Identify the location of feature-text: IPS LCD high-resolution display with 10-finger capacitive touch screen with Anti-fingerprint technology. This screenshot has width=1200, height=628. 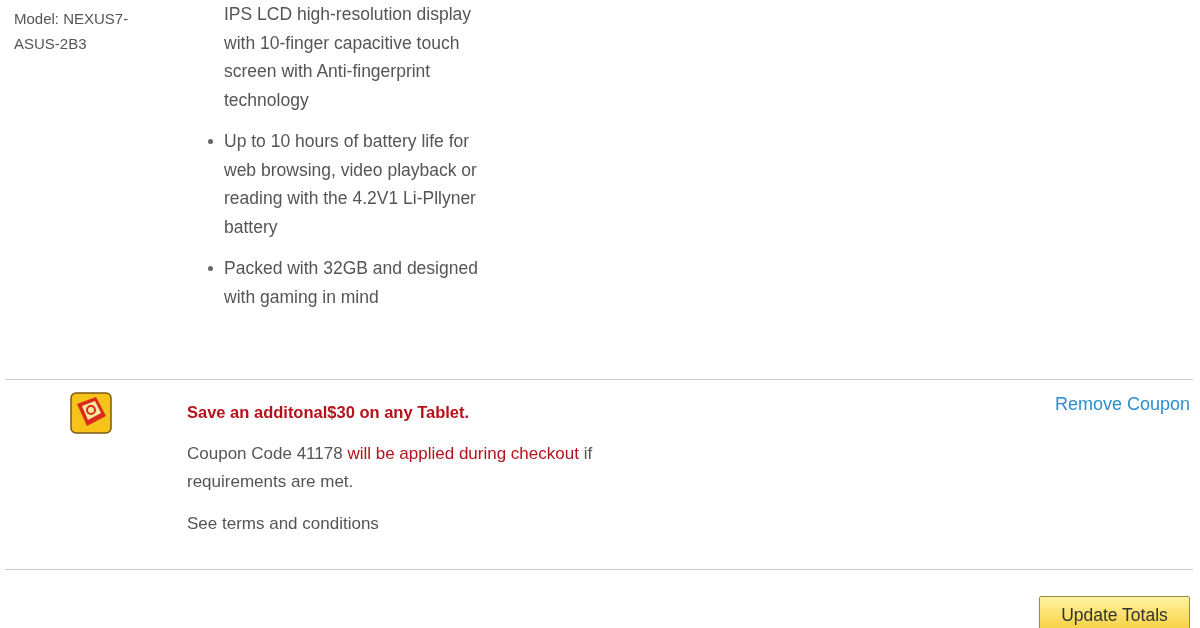
(348, 57).